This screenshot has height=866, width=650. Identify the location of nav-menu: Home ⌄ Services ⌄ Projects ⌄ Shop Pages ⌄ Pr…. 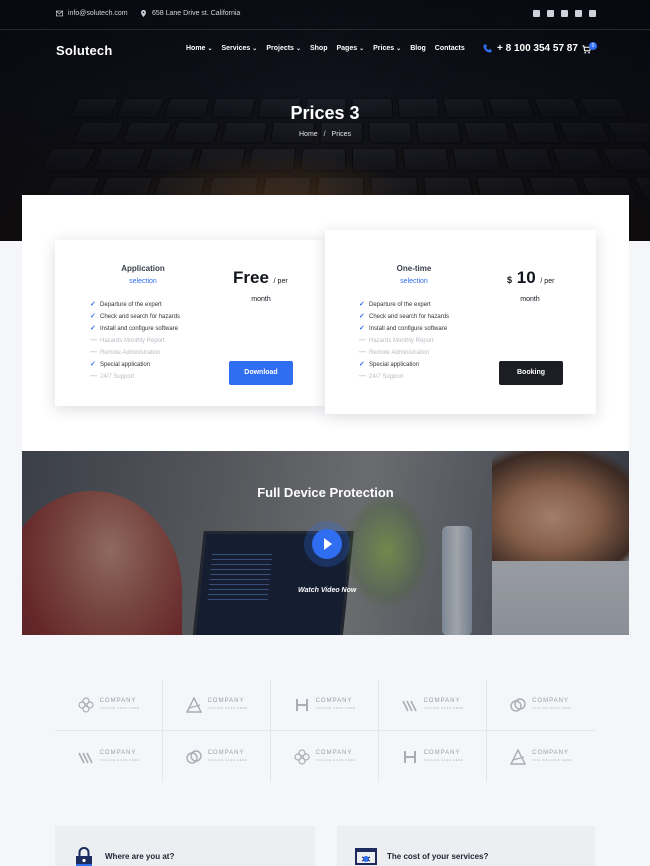
(325, 48).